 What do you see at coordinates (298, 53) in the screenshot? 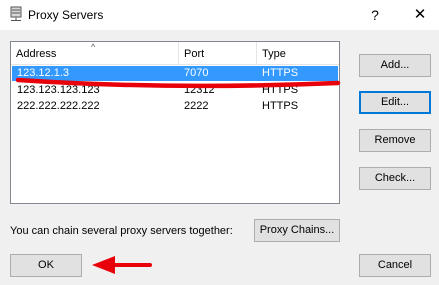
I see `column-header-type: Type` at bounding box center [298, 53].